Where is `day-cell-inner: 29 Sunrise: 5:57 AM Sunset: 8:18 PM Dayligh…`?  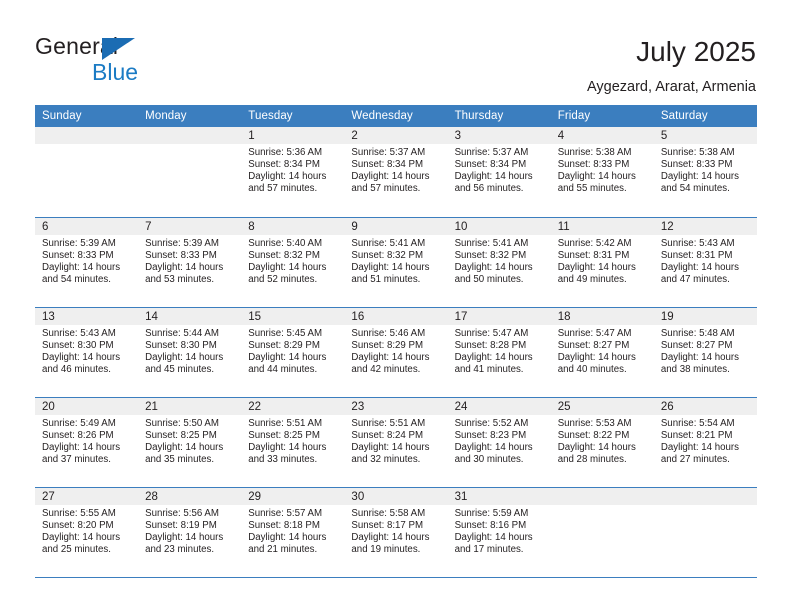 day-cell-inner: 29 Sunrise: 5:57 AM Sunset: 8:18 PM Dayligh… is located at coordinates (293, 532).